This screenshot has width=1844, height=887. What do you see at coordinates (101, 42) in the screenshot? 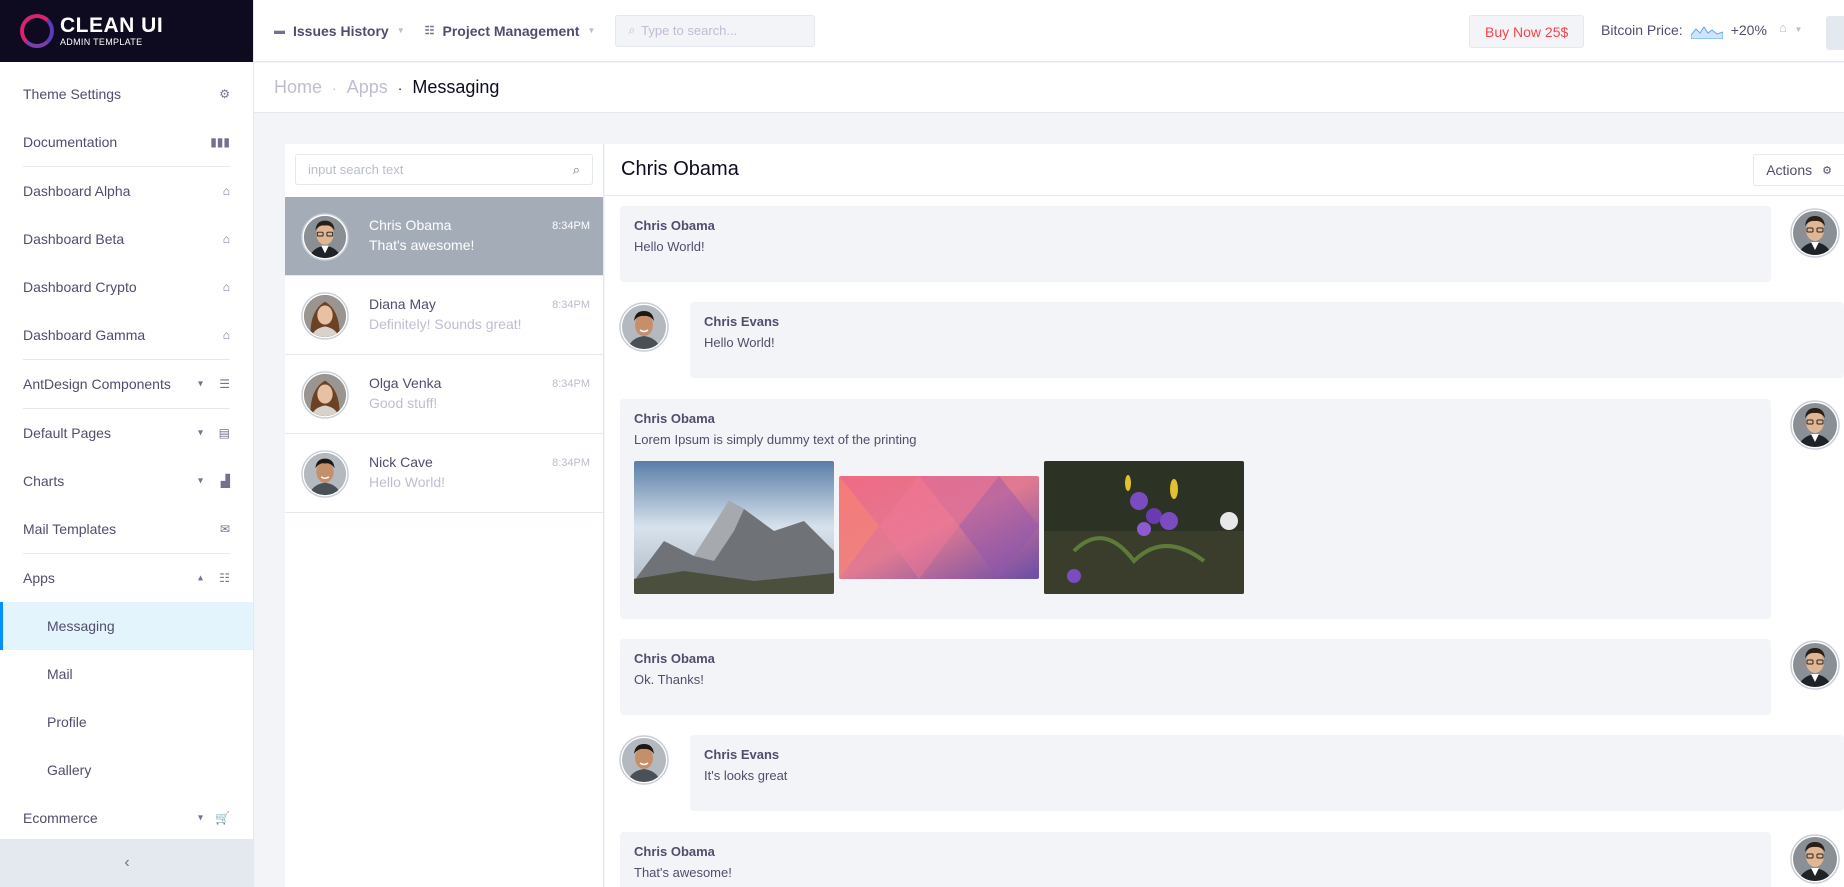
I see `logo-subtitle: ADMIN TEMPLATE` at bounding box center [101, 42].